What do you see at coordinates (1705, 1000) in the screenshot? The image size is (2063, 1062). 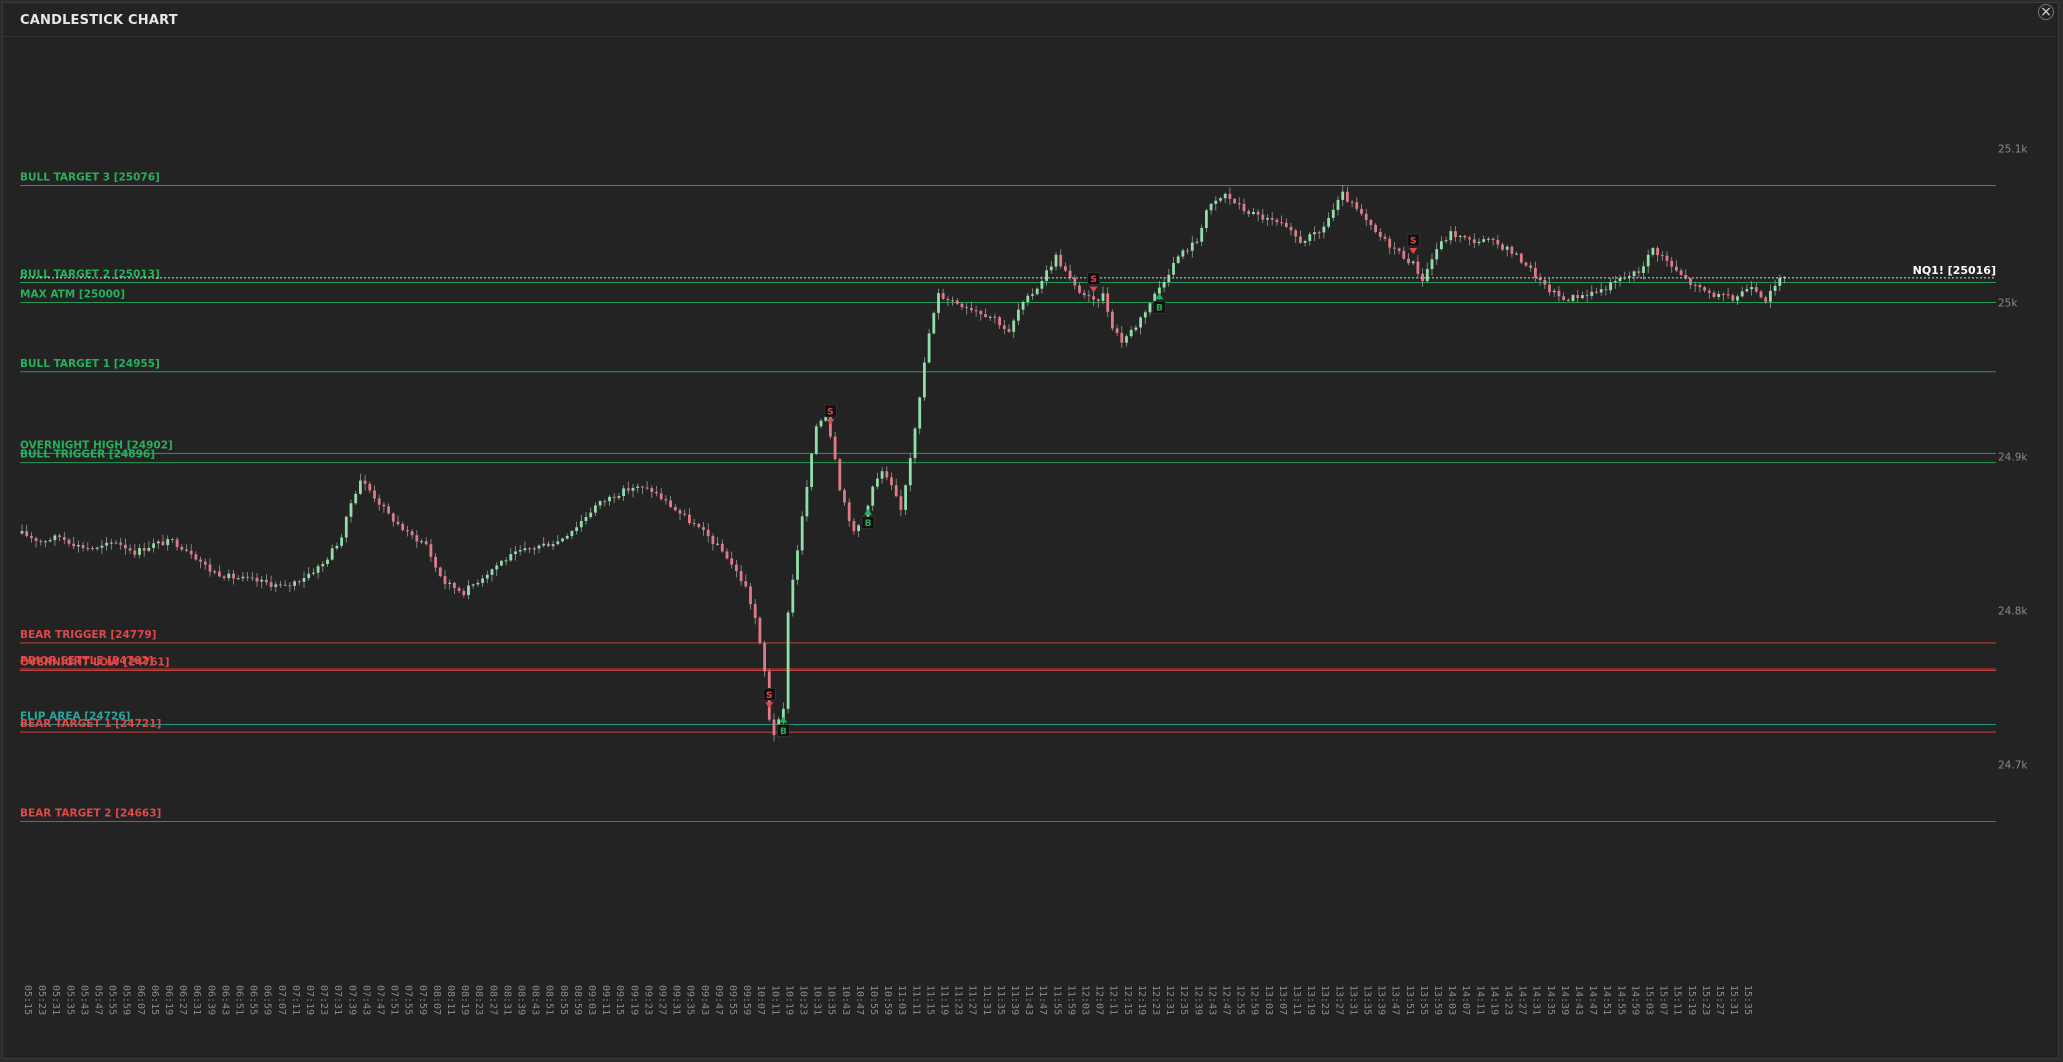 I see `x-tick-label: 15:23` at bounding box center [1705, 1000].